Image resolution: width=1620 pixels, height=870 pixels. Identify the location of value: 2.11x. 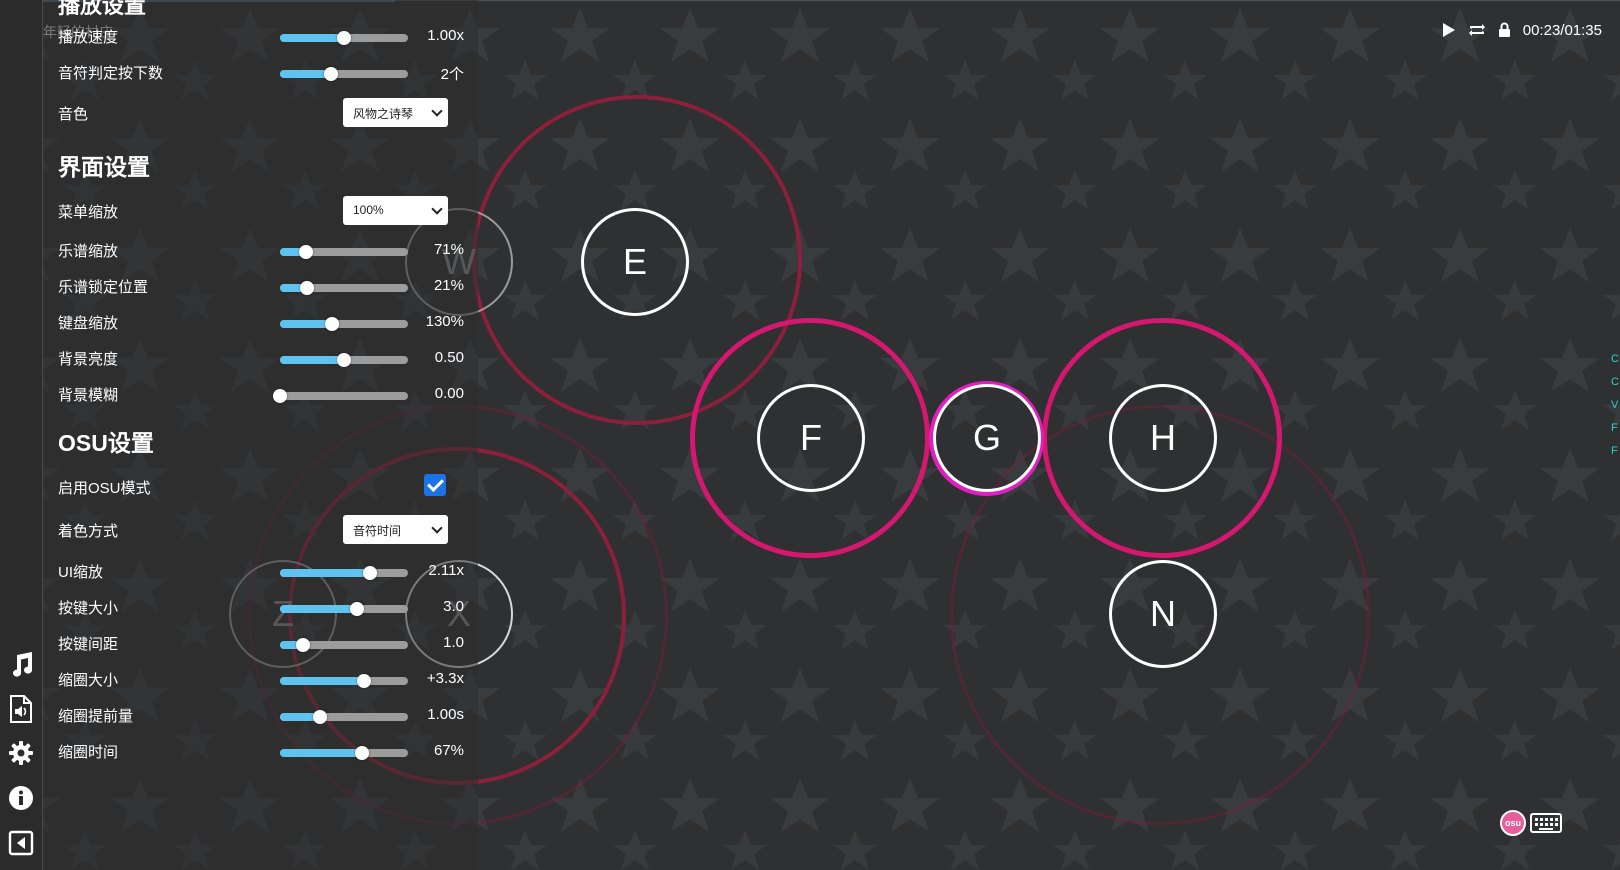
(446, 570).